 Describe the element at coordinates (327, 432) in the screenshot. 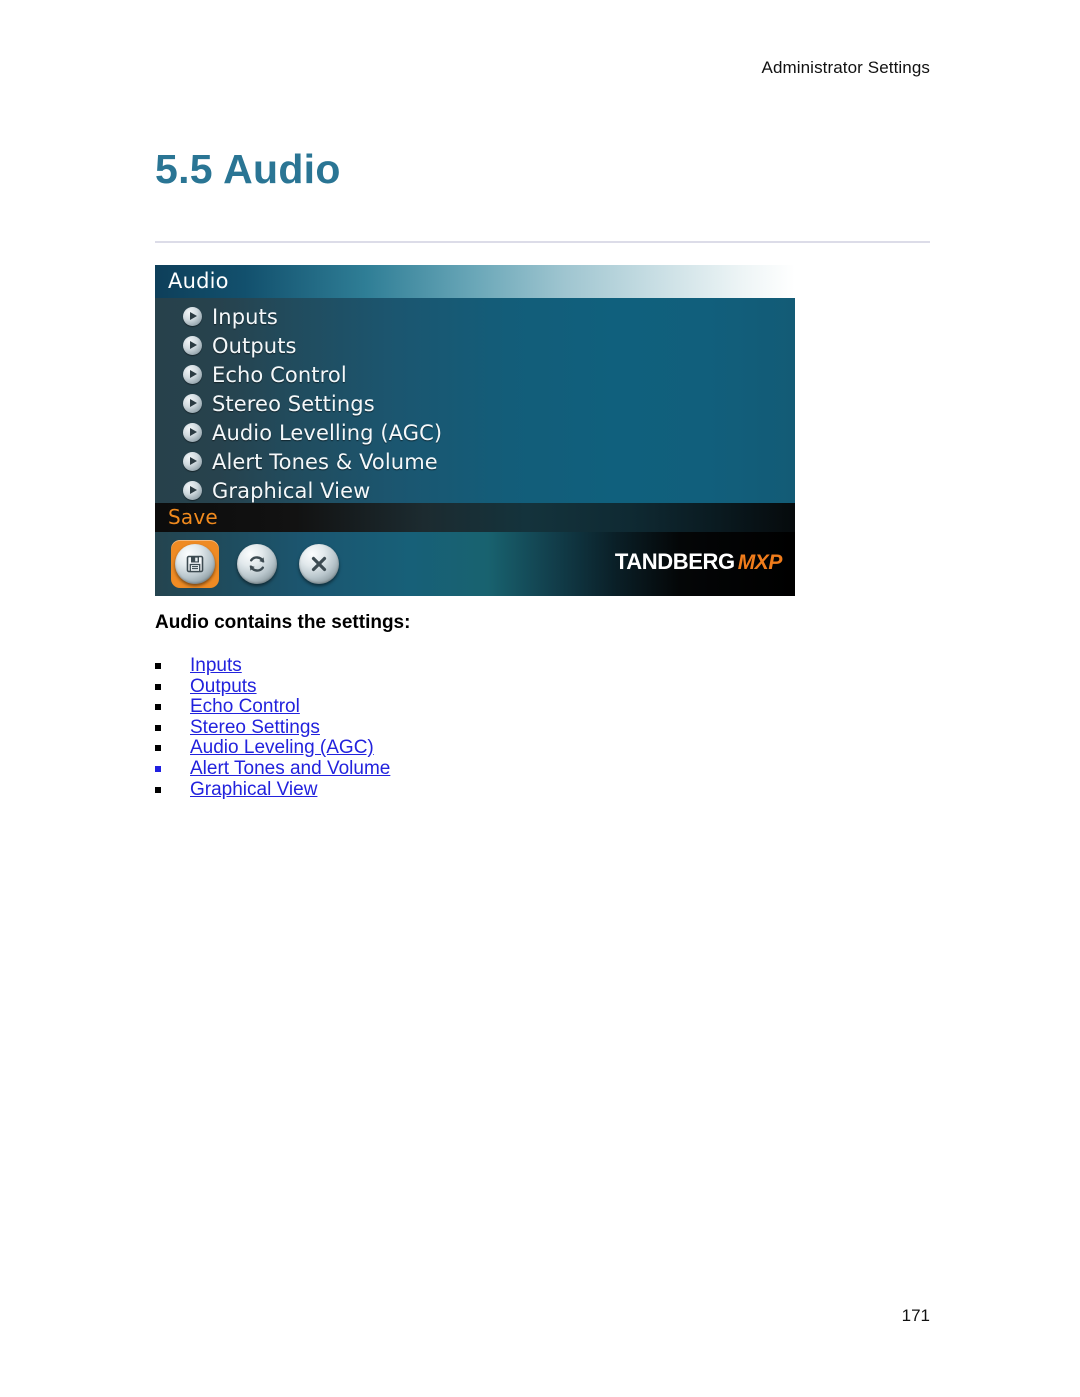

I see `menu-item-label: Audio Levelling (AGC)` at that location.